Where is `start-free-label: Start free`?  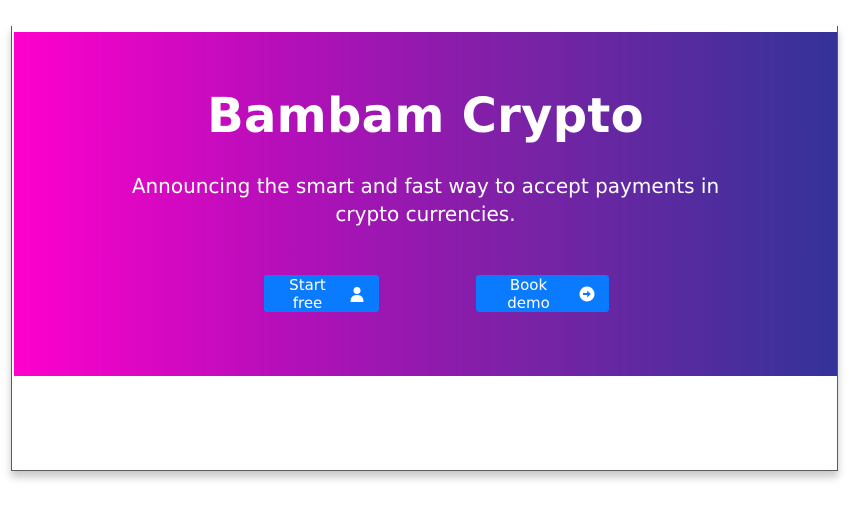 start-free-label: Start free is located at coordinates (307, 293).